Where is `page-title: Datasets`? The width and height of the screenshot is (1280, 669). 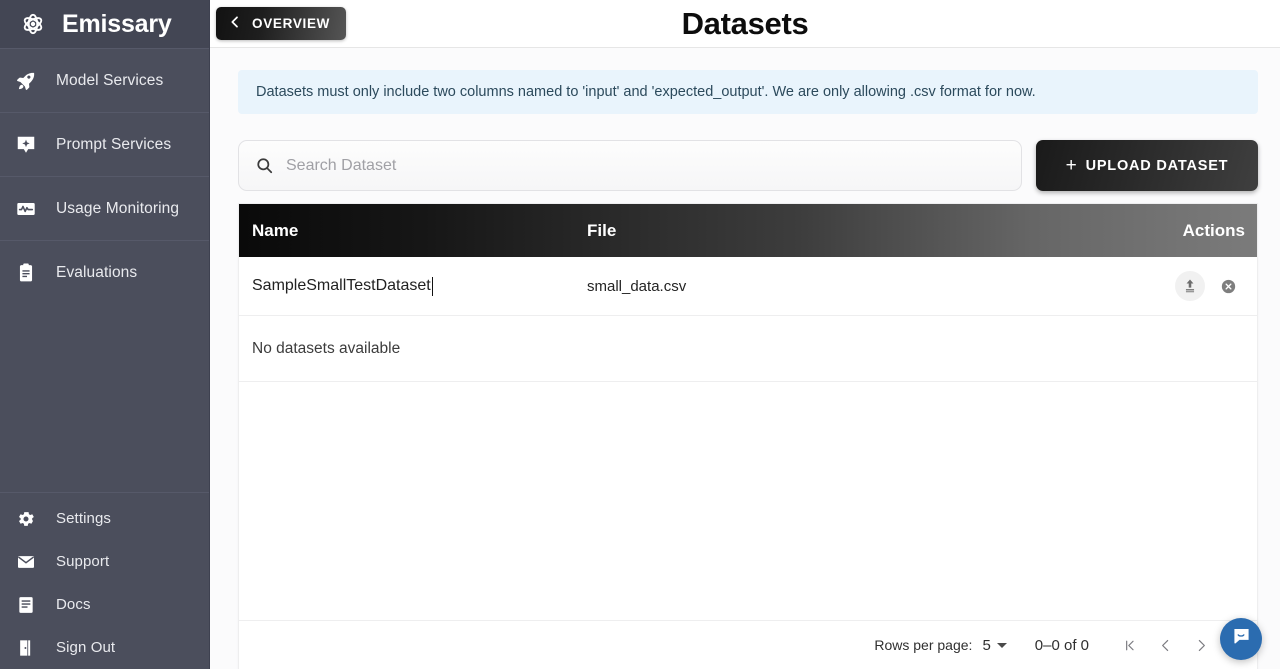 page-title: Datasets is located at coordinates (745, 23).